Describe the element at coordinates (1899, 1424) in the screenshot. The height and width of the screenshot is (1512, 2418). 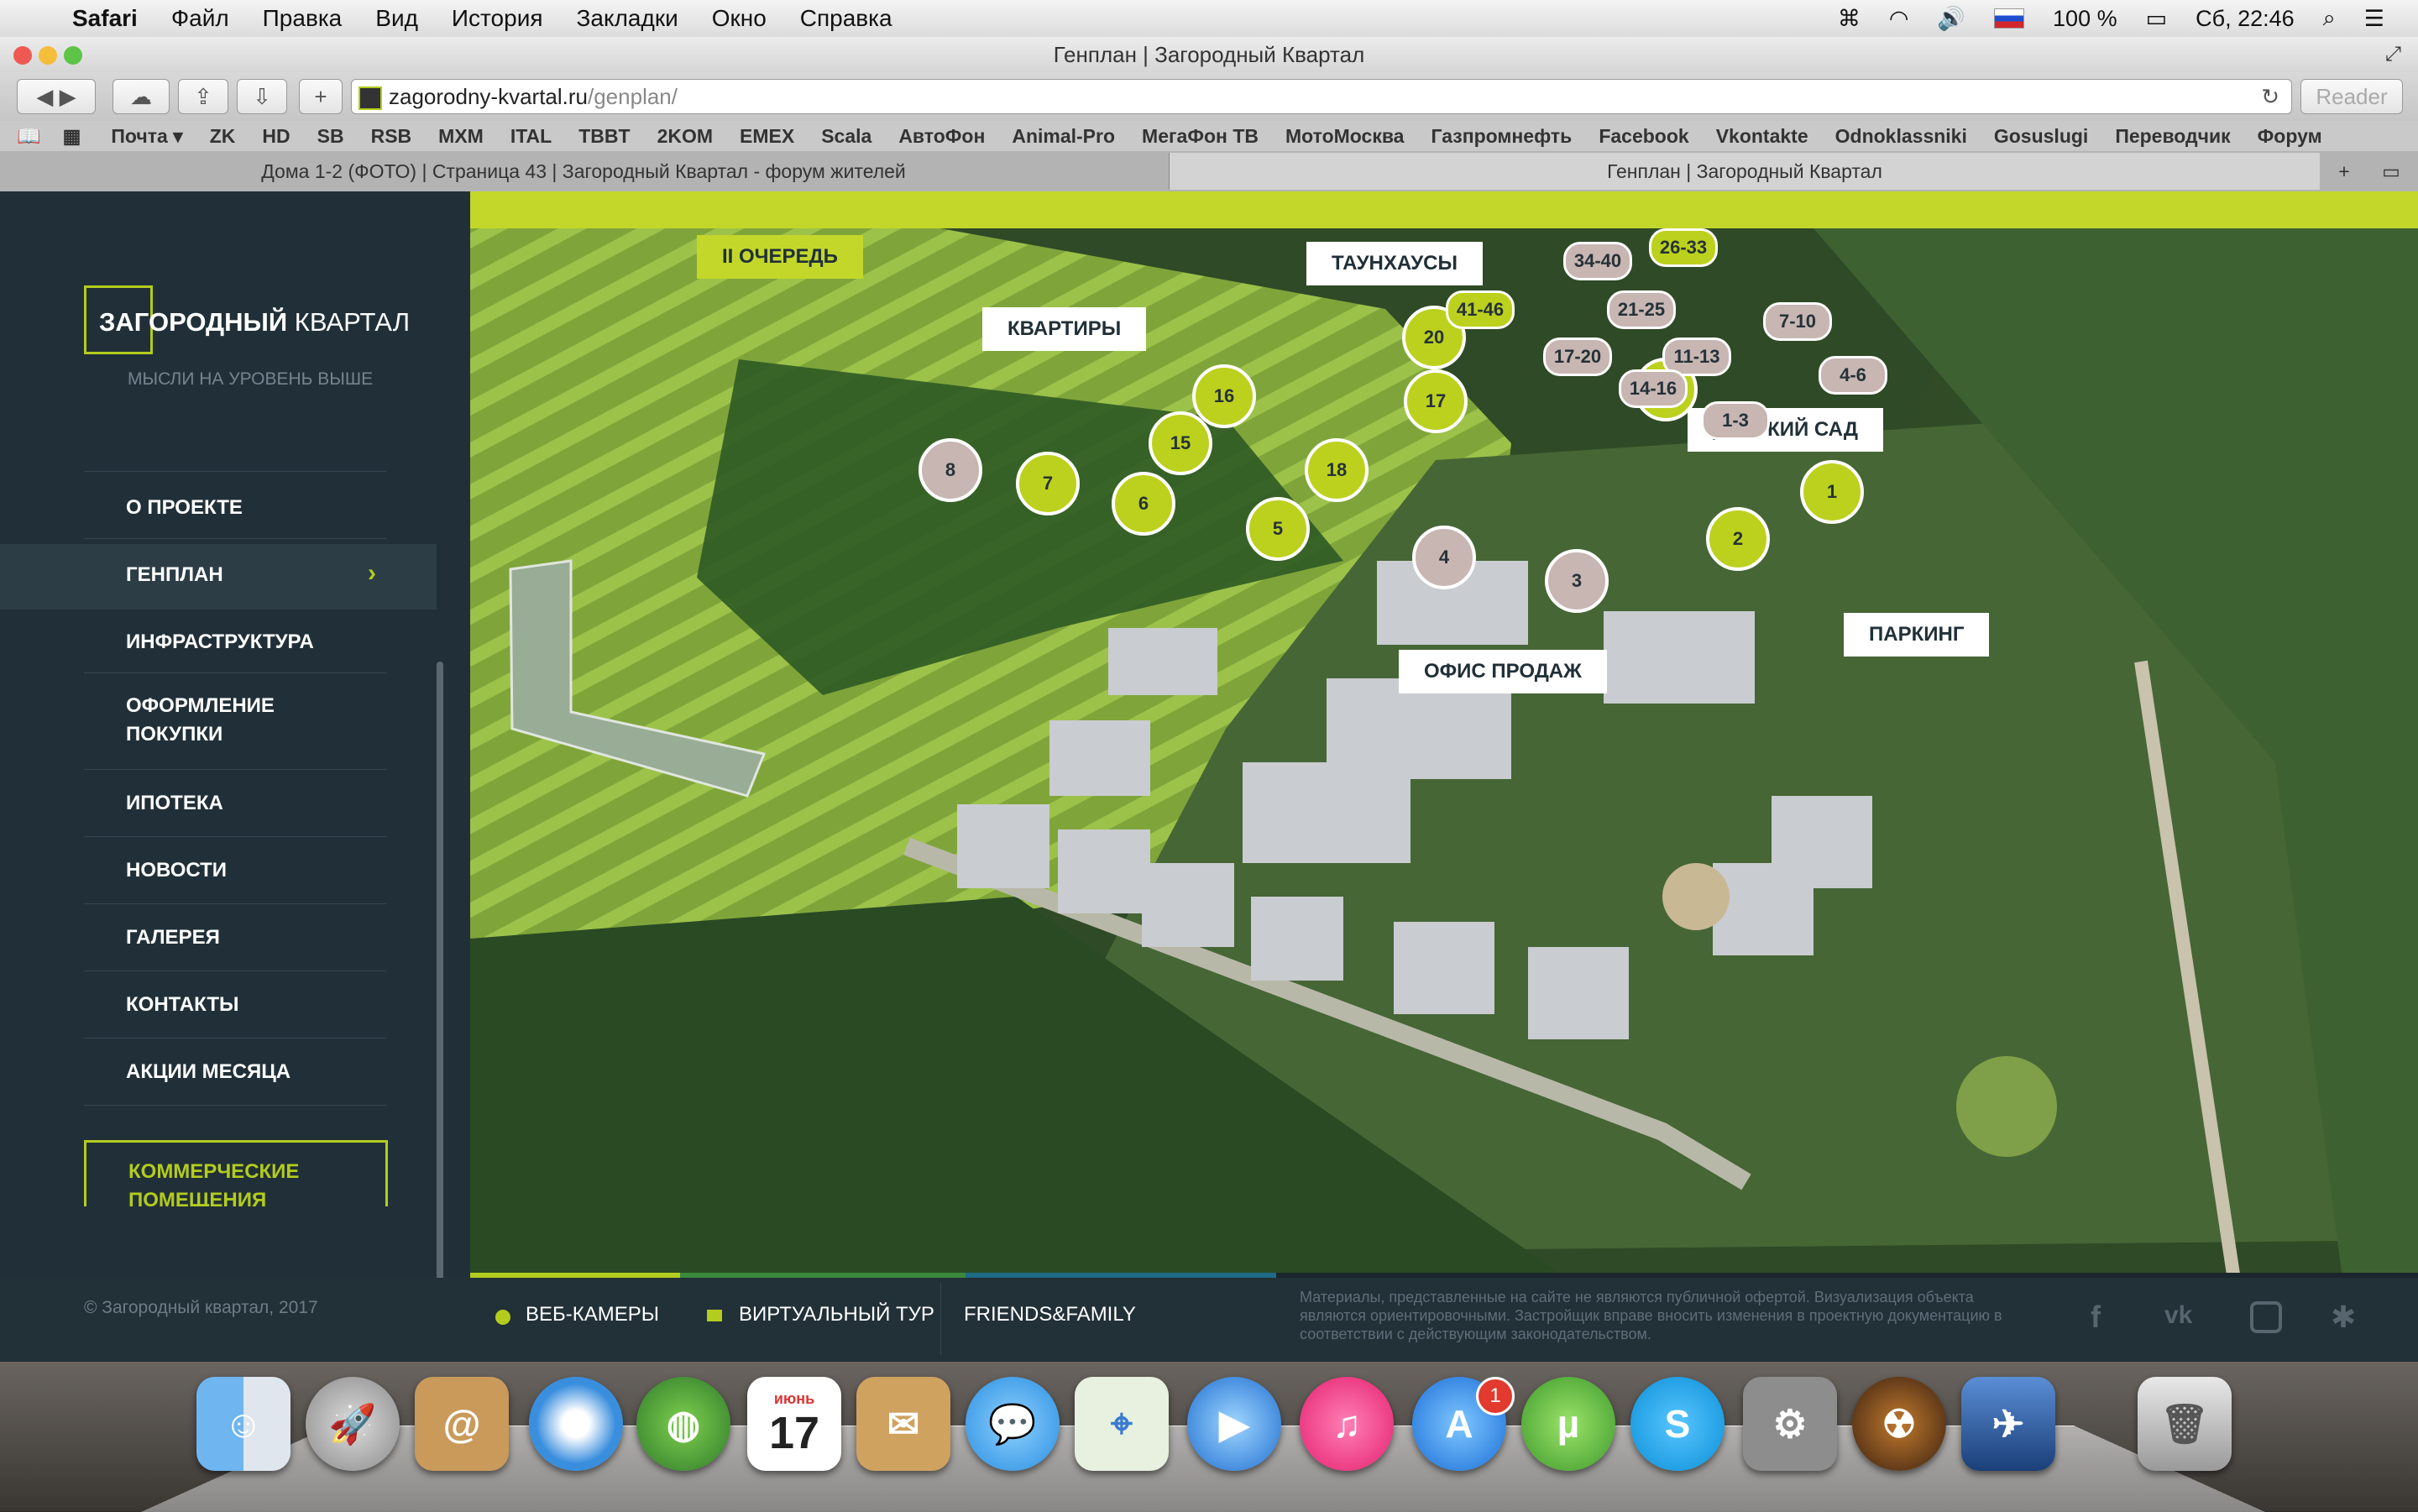
I see `fallout-game-icon: ☢` at that location.